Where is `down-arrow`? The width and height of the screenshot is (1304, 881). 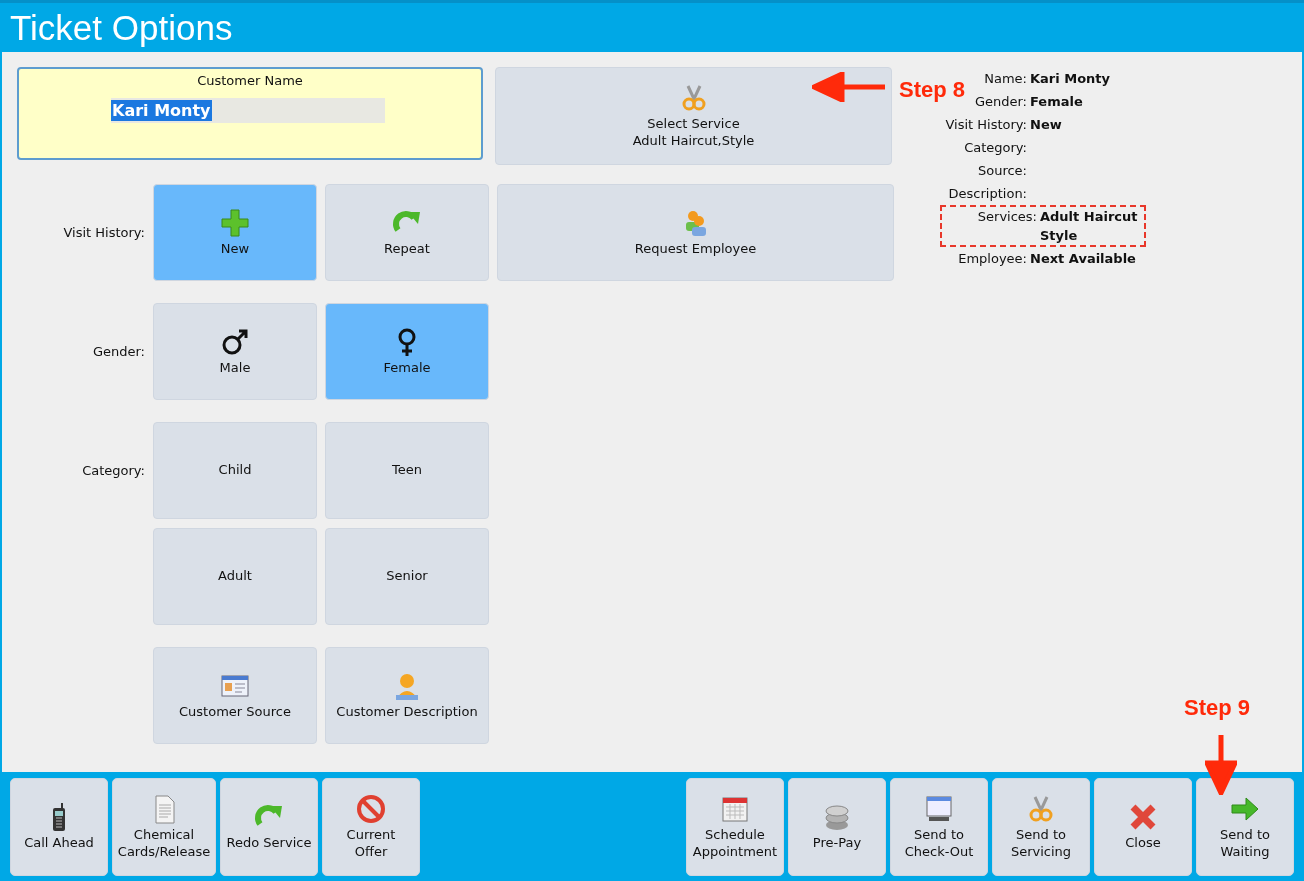
down-arrow is located at coordinates (1221, 765).